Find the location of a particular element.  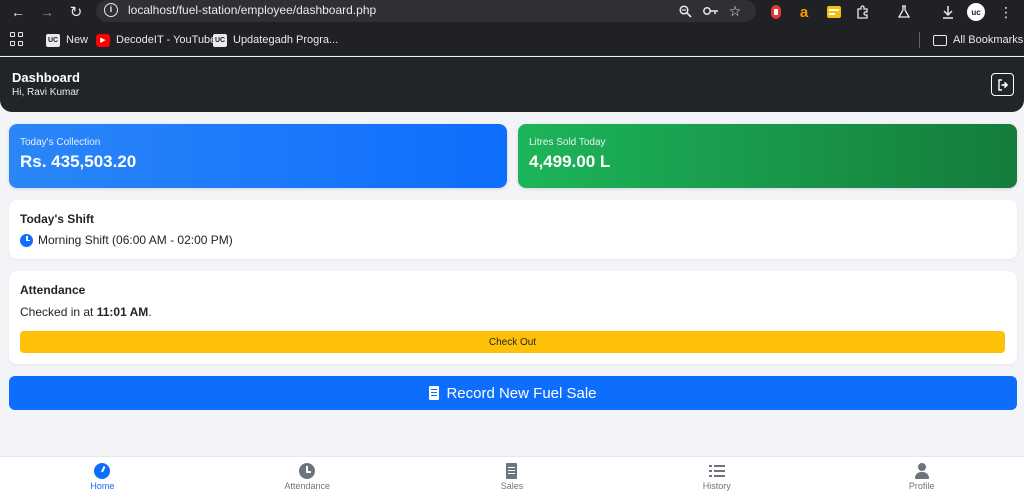

litres-card: Litres Sold Today 4,499.00 L is located at coordinates (767, 156).